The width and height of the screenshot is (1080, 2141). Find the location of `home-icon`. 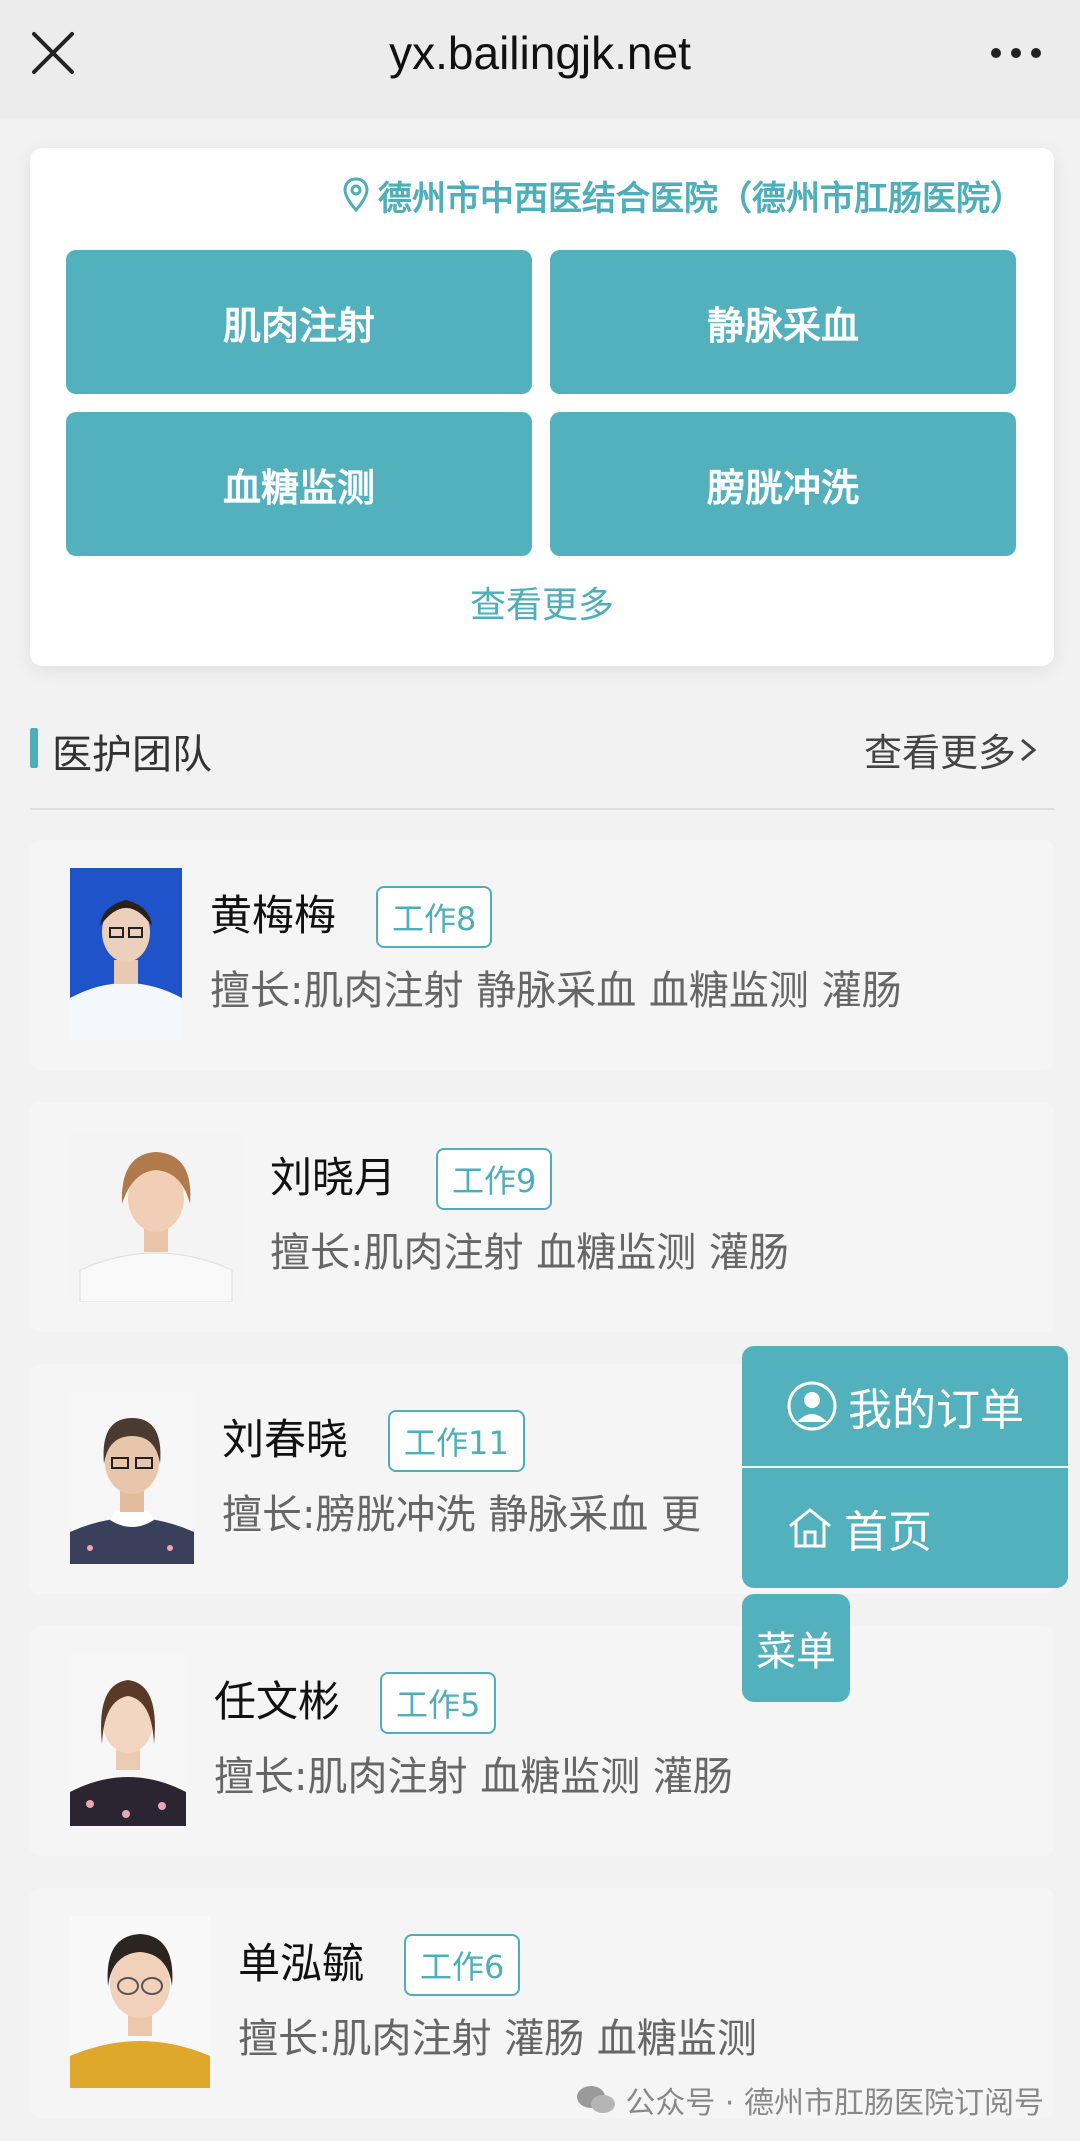

home-icon is located at coordinates (810, 1528).